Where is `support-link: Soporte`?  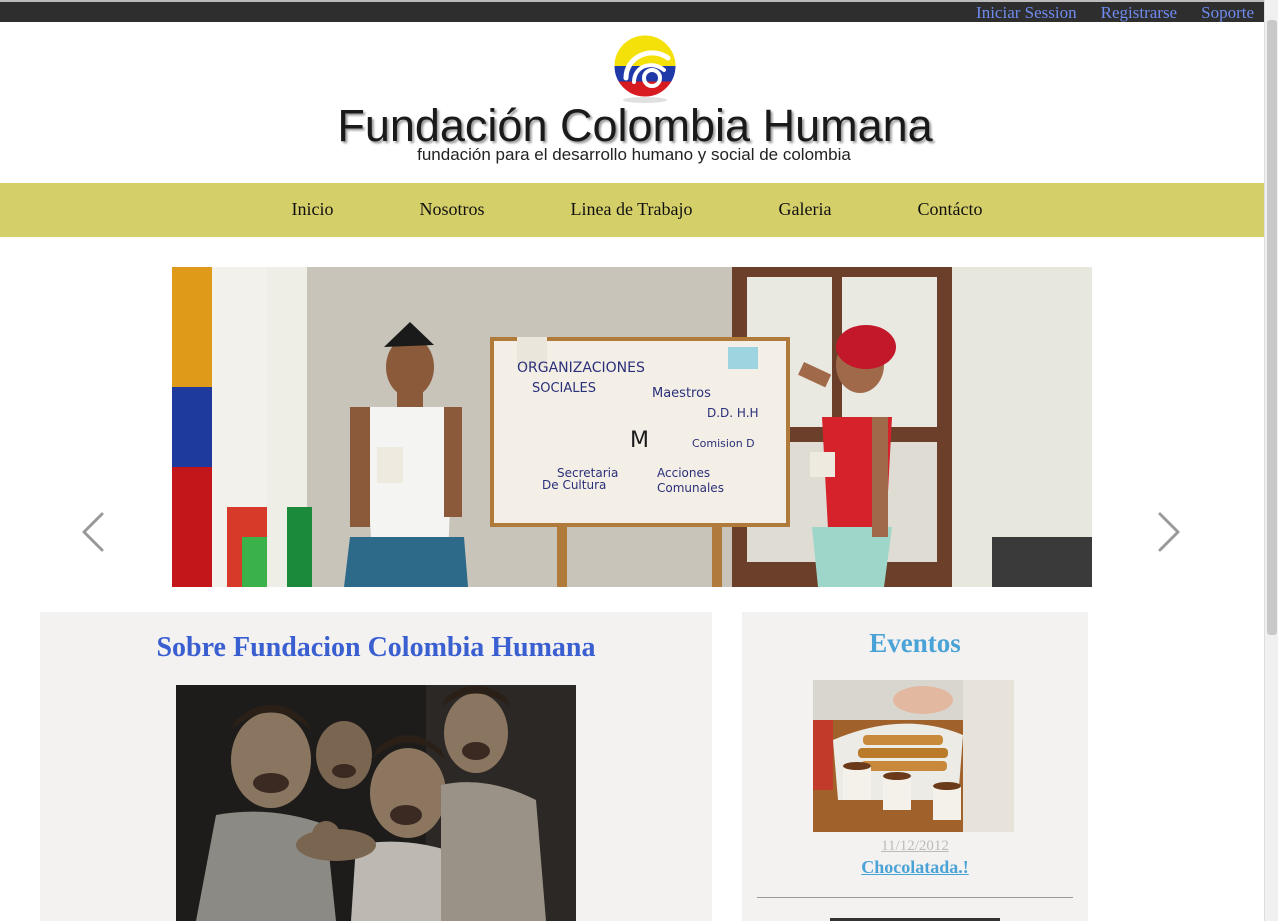 support-link: Soporte is located at coordinates (1227, 13).